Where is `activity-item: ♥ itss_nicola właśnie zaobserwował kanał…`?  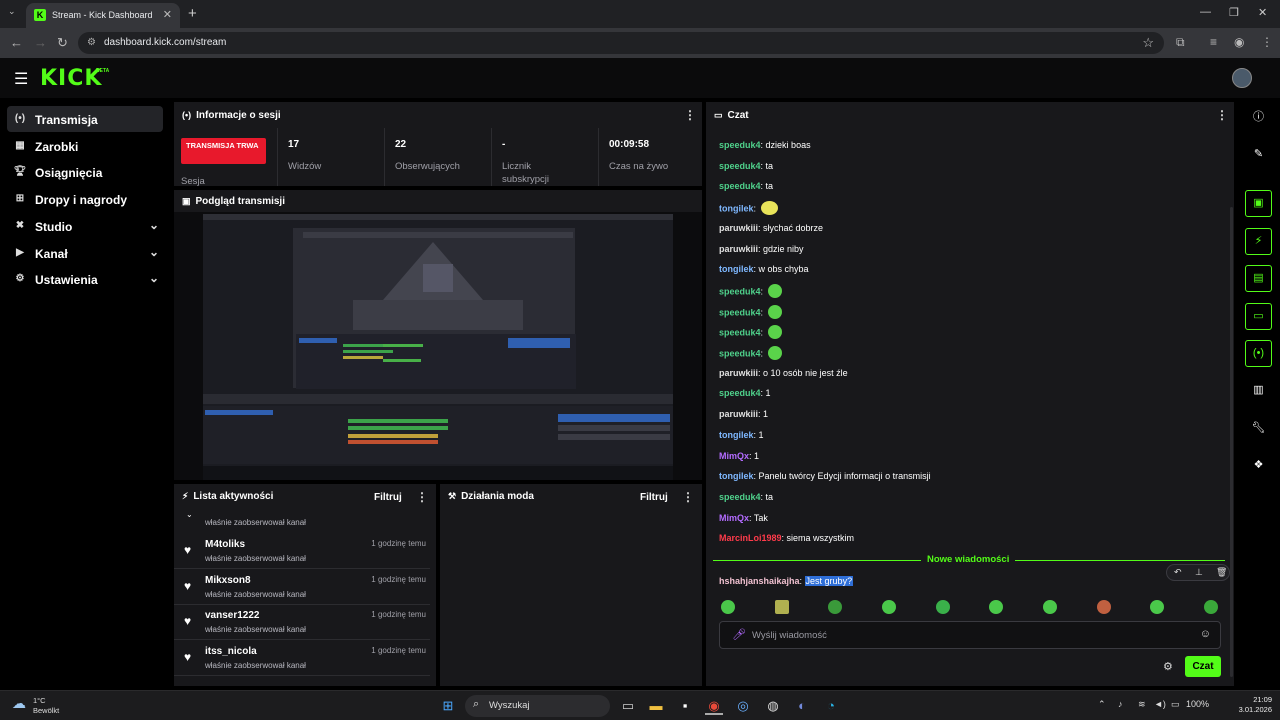
activity-item: ♥ itss_nicola właśnie zaobserwował kanał… is located at coordinates (302, 658).